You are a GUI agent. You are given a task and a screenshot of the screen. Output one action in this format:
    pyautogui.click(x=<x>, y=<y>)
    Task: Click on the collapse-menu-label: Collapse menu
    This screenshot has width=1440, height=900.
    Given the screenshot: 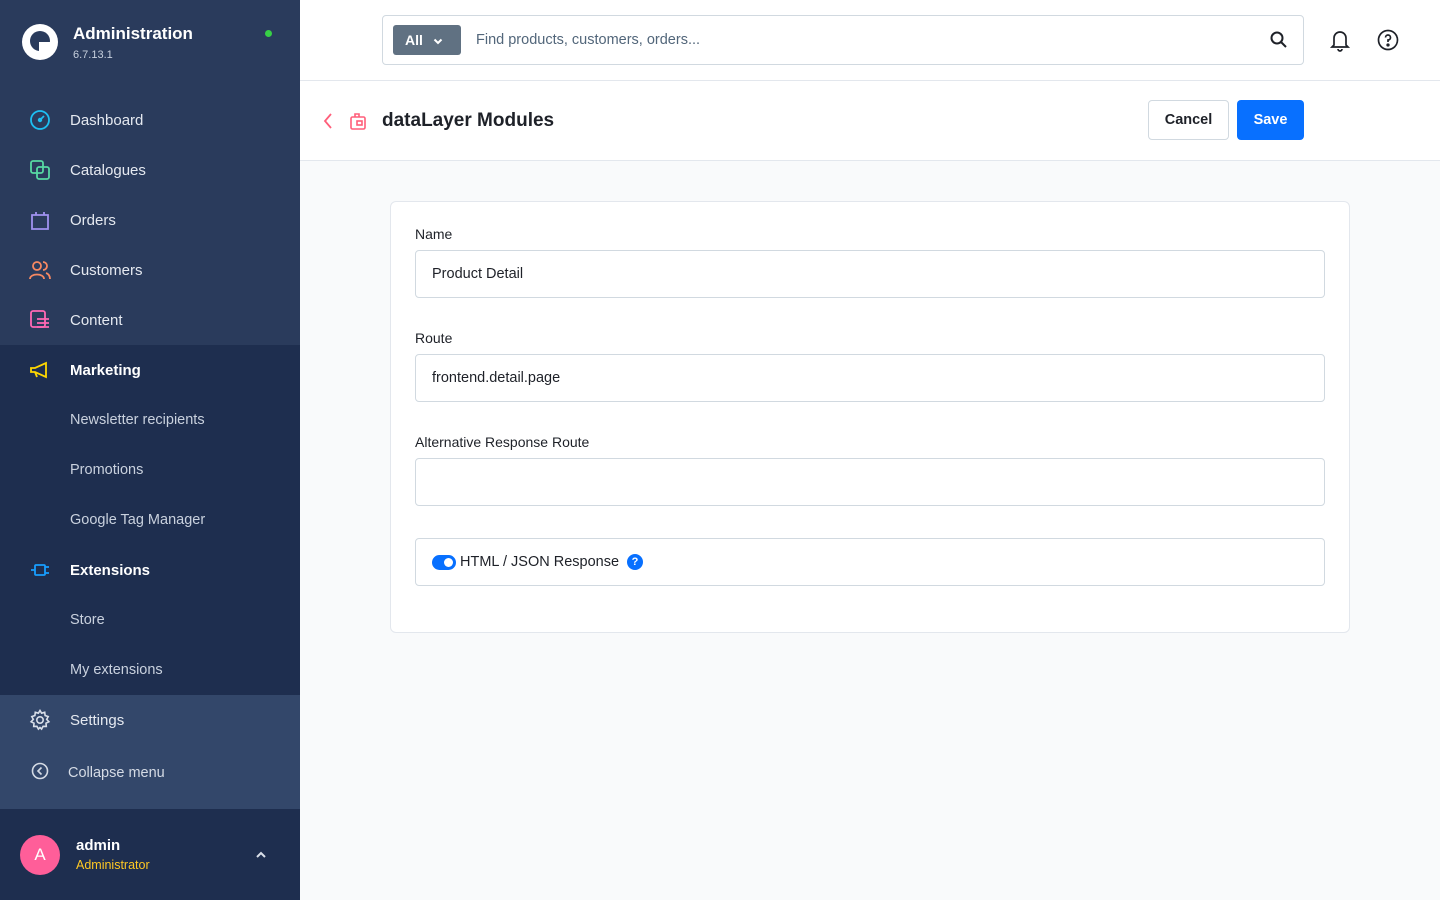 What is the action you would take?
    pyautogui.click(x=116, y=773)
    